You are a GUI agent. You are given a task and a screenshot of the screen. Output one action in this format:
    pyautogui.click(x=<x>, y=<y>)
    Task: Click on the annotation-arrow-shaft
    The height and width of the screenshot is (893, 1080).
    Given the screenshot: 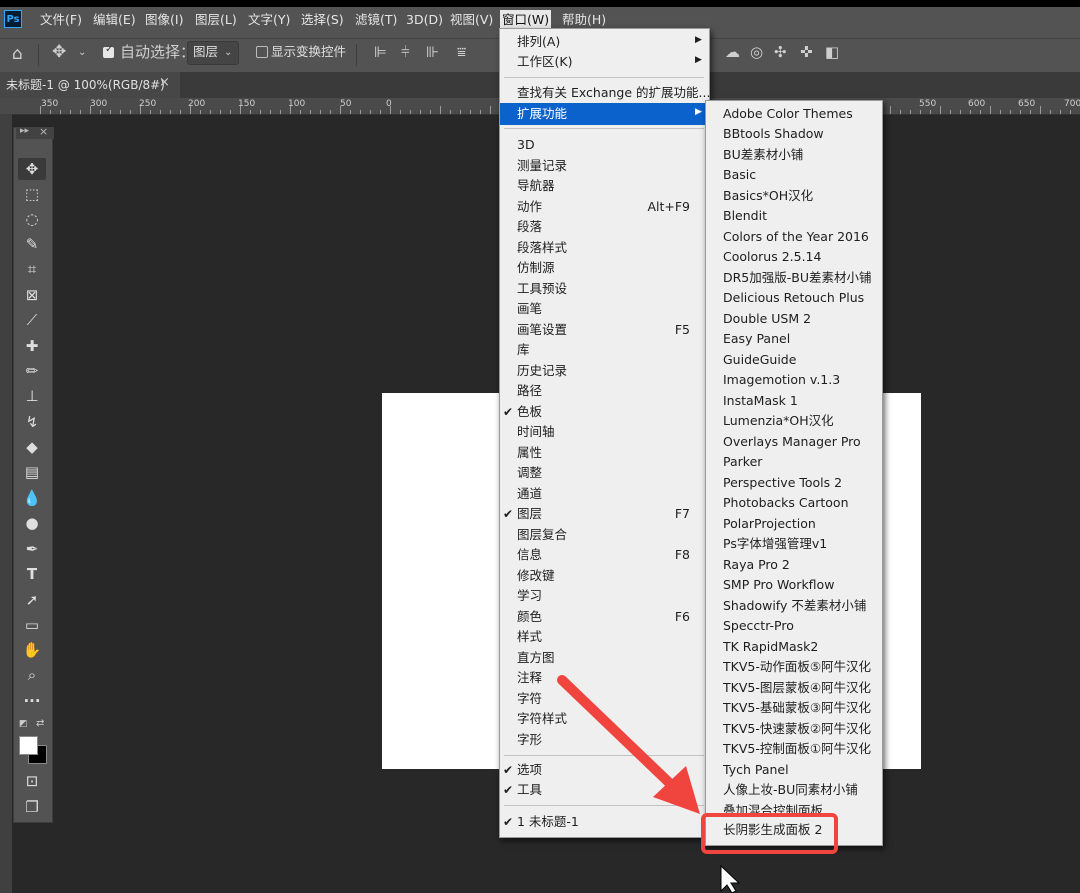 What is the action you would take?
    pyautogui.click(x=622, y=737)
    